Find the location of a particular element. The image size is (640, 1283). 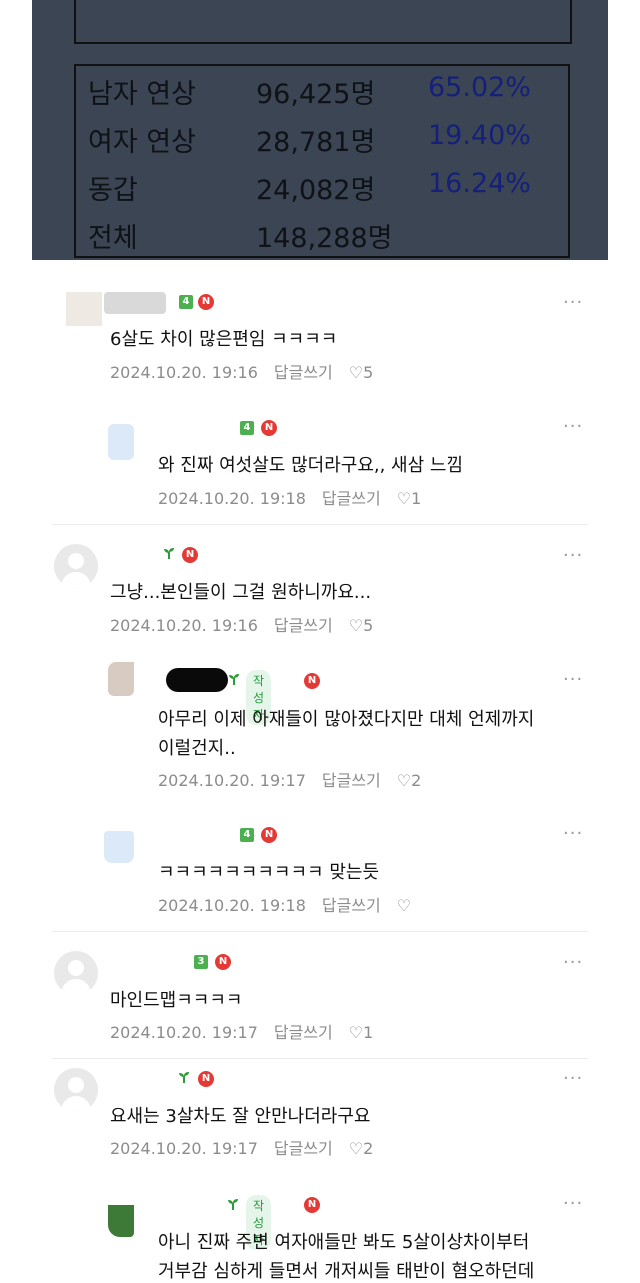

comment-text: 요새는 3살차도 잘 안만나더라구요 is located at coordinates (240, 1116).